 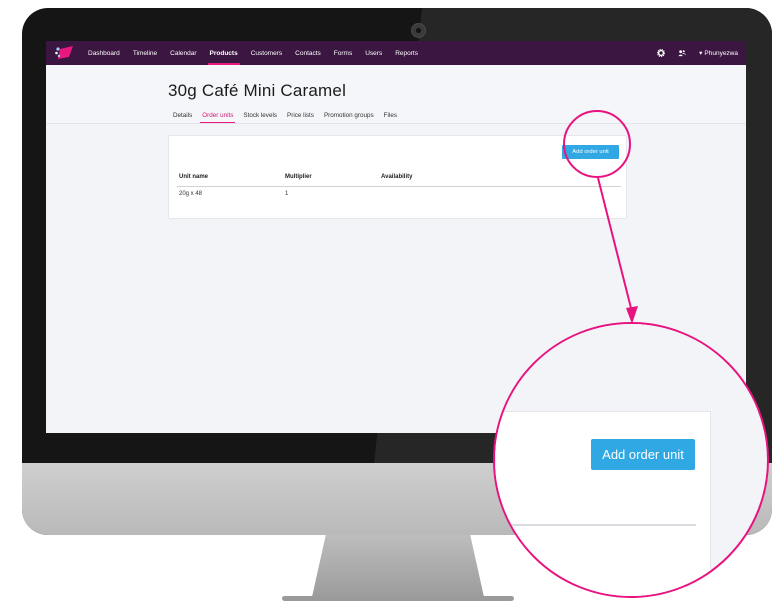 What do you see at coordinates (308, 53) in the screenshot?
I see `nav-item-contacts: Contacts` at bounding box center [308, 53].